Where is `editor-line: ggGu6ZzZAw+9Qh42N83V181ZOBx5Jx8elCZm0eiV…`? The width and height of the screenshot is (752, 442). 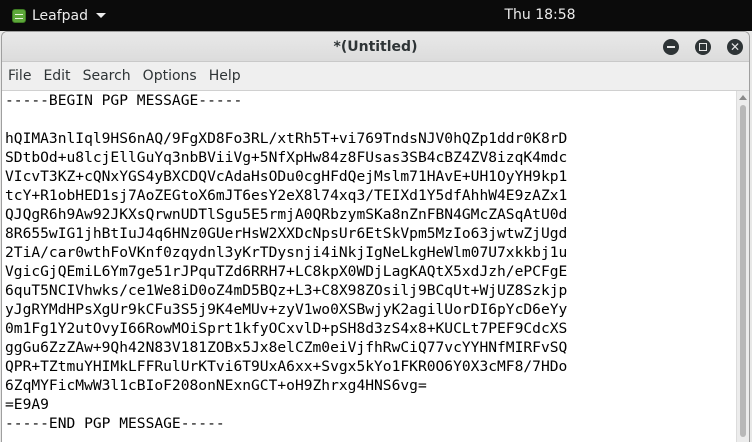
editor-line: ggGu6ZzZAw+9Qh42N83V181ZOBx5Jx8elCZm0eiV… is located at coordinates (371, 347).